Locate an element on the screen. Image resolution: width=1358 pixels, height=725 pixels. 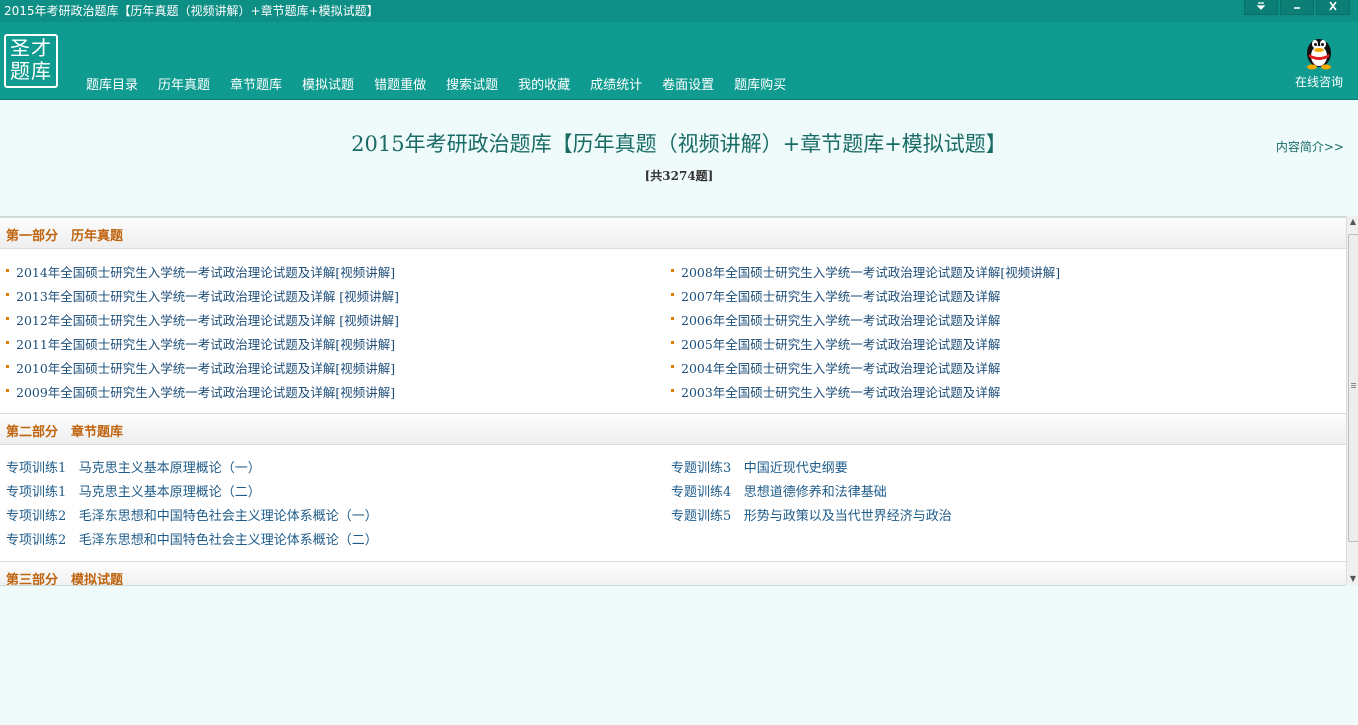
section-title: 第三部分 模拟试题 is located at coordinates (65, 579).